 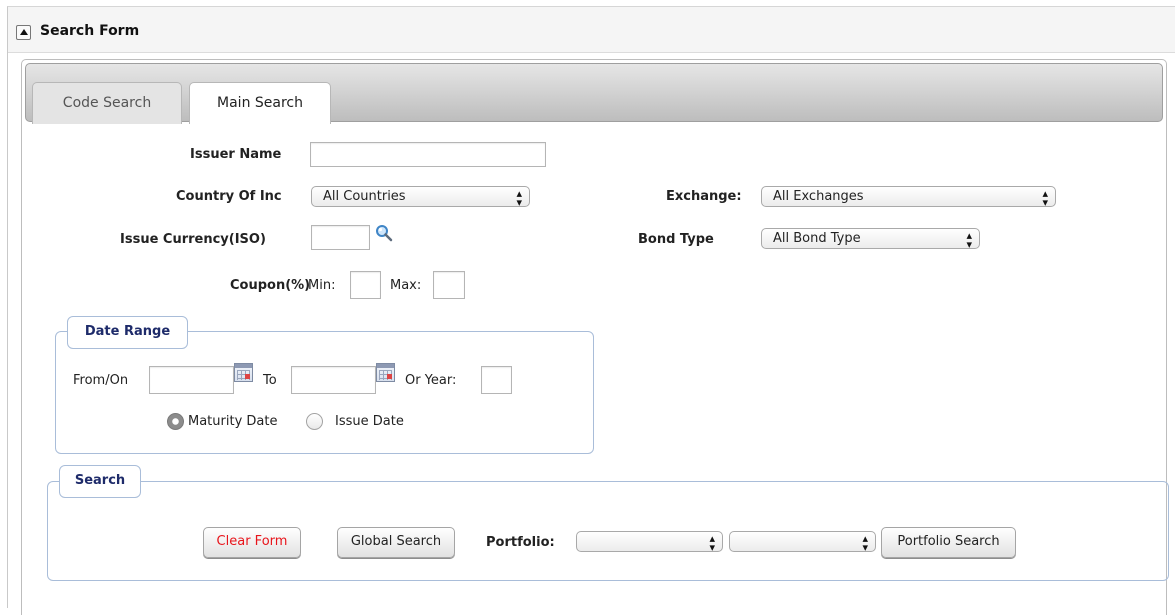 What do you see at coordinates (260, 103) in the screenshot?
I see `tab-main-search: Main Search` at bounding box center [260, 103].